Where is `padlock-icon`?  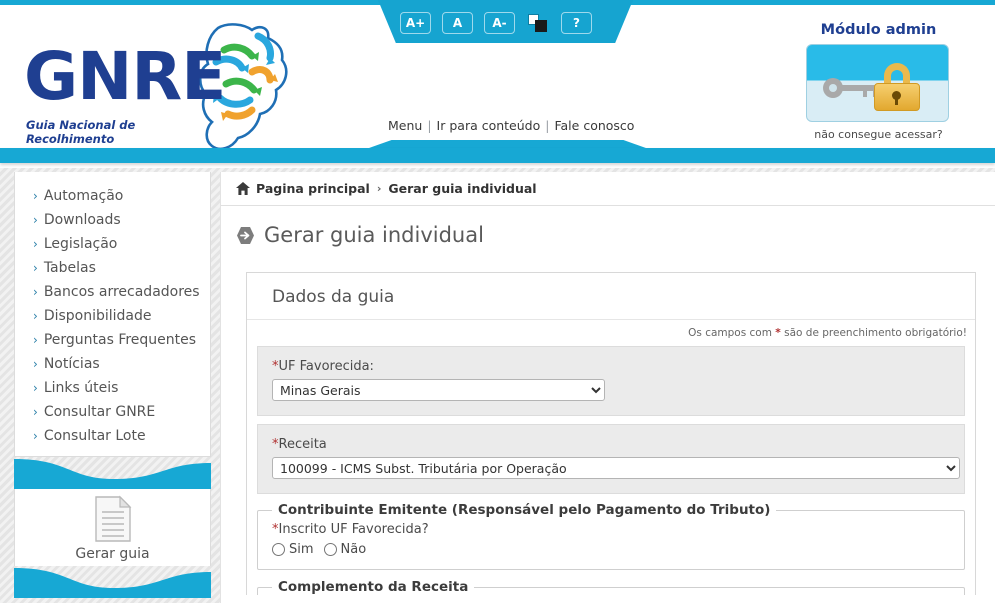 padlock-icon is located at coordinates (897, 87).